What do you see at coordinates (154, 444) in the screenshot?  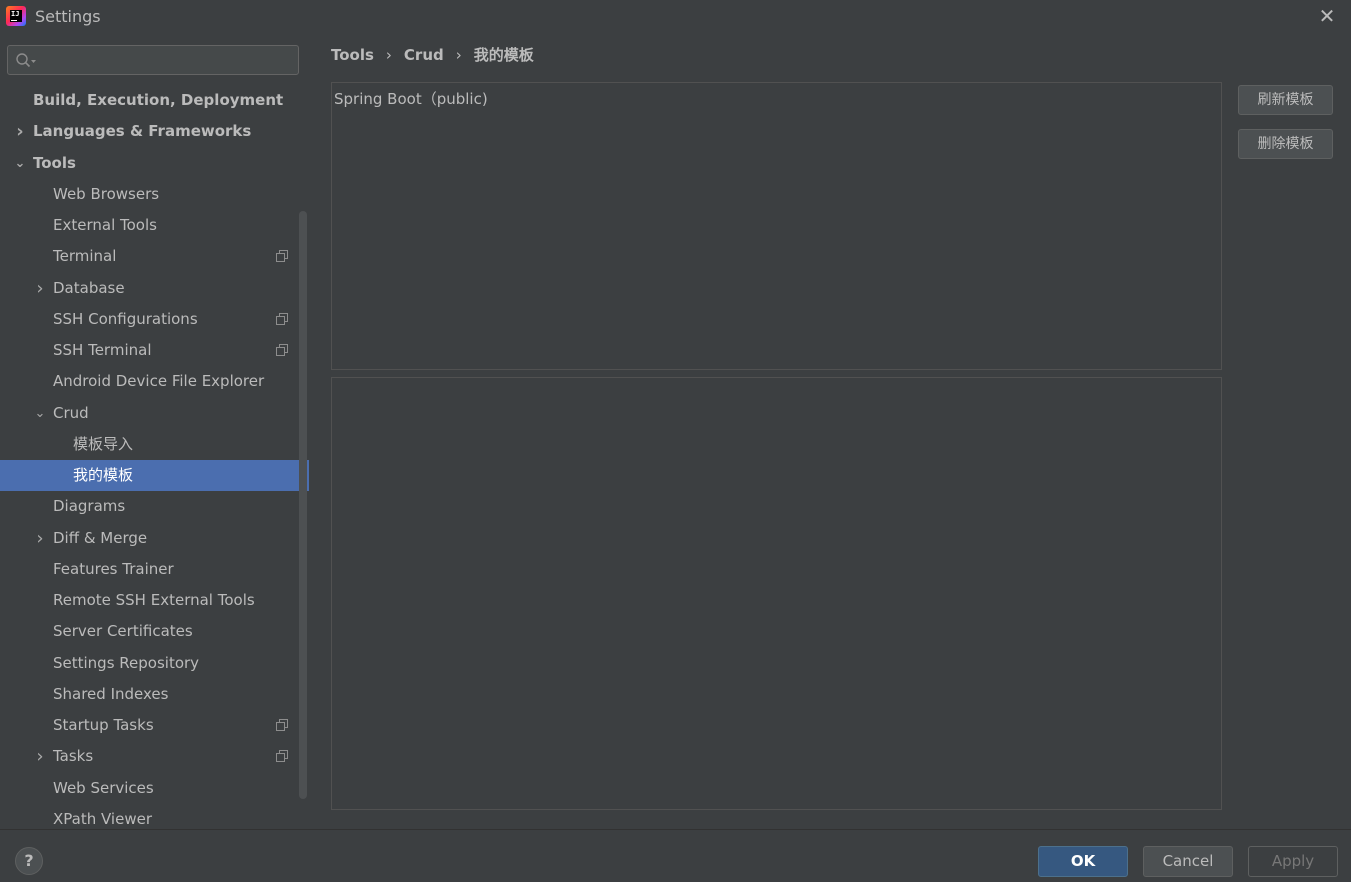 I see `sidebar-item: 模板导入` at bounding box center [154, 444].